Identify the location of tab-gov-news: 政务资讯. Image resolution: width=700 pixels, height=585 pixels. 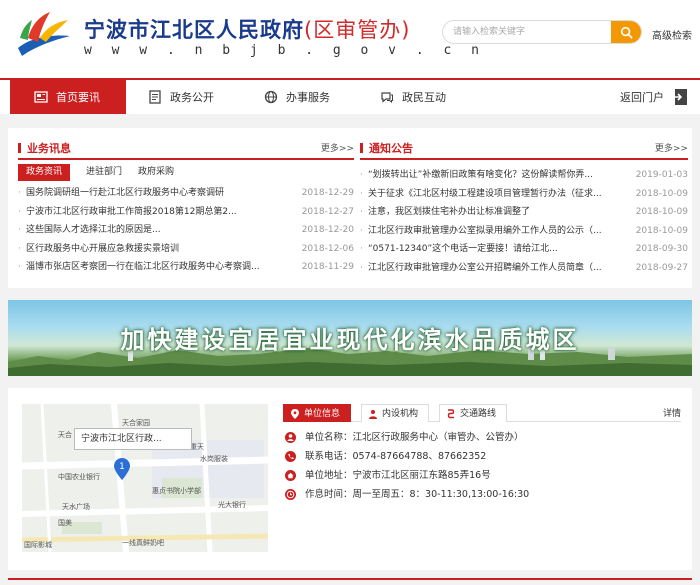
(44, 172).